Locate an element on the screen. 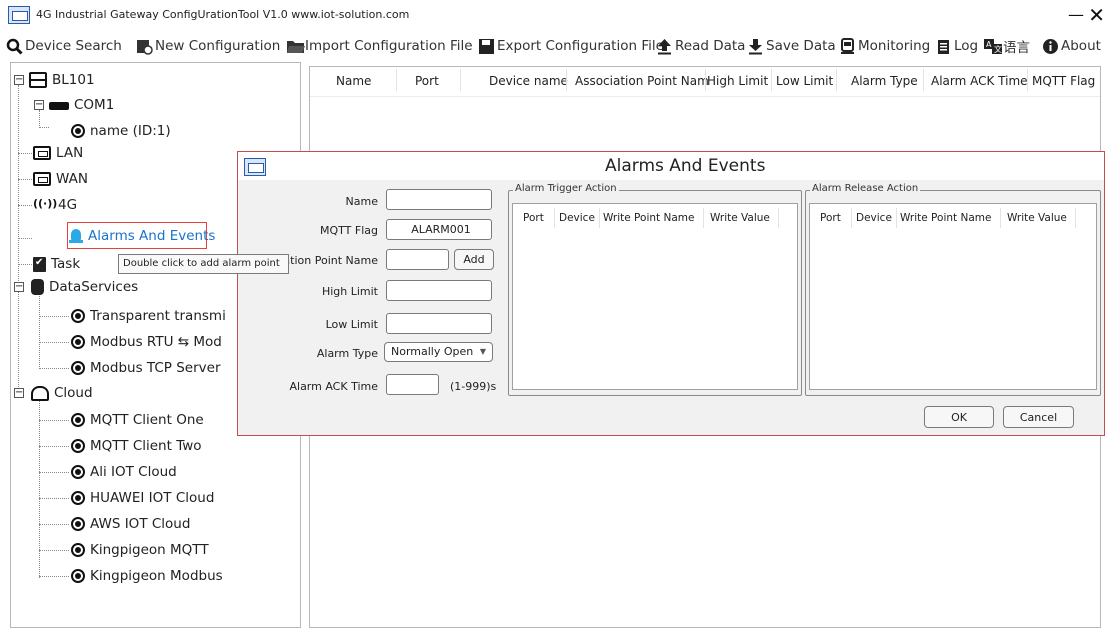  tree-node-ali: Ali IOT Cloud is located at coordinates (124, 472).